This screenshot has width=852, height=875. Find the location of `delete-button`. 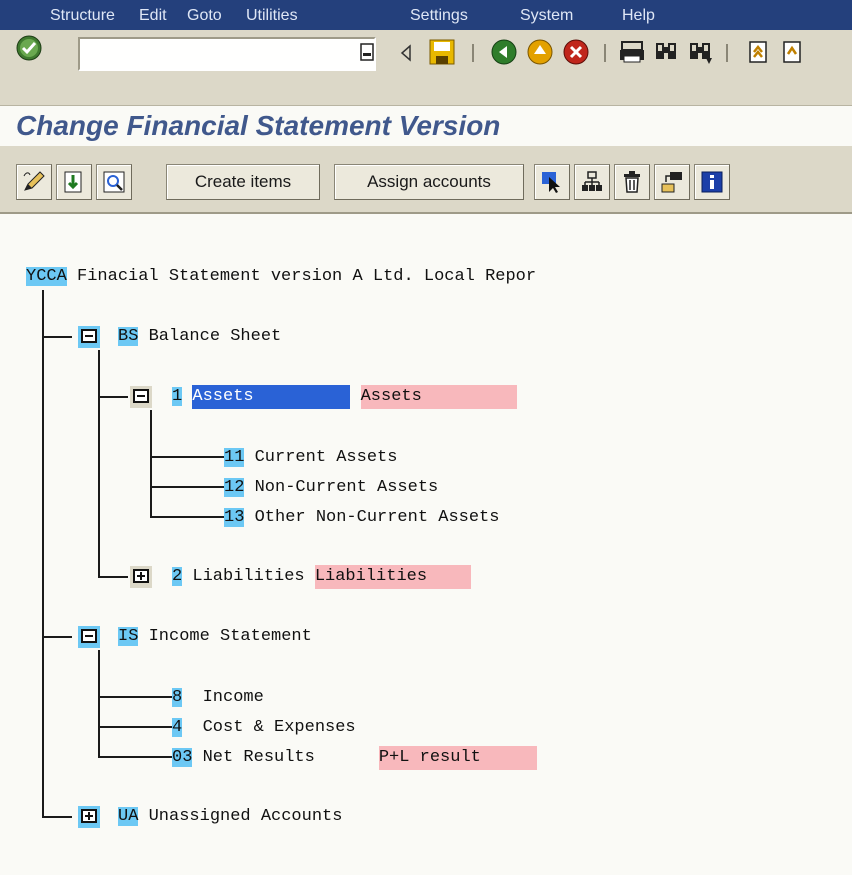

delete-button is located at coordinates (632, 182).